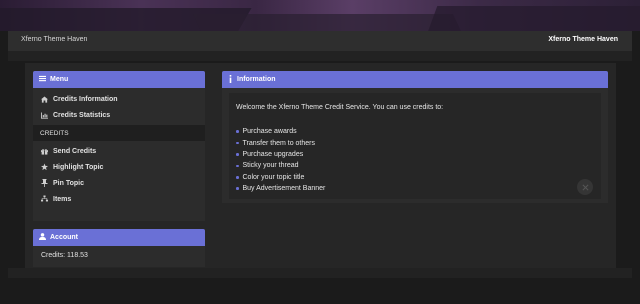 The image size is (640, 304). What do you see at coordinates (68, 183) in the screenshot?
I see `sidebar-item-label: Pin Topic` at bounding box center [68, 183].